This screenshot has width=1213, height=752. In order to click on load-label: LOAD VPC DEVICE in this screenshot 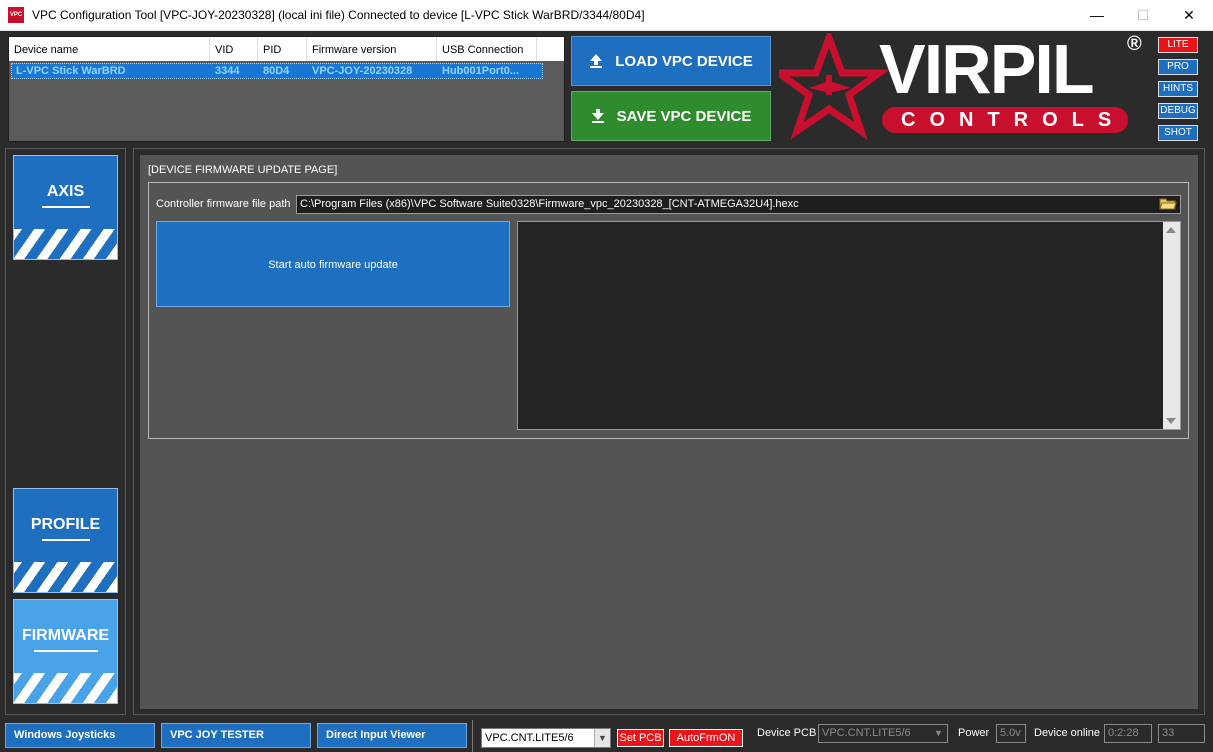, I will do `click(684, 61)`.